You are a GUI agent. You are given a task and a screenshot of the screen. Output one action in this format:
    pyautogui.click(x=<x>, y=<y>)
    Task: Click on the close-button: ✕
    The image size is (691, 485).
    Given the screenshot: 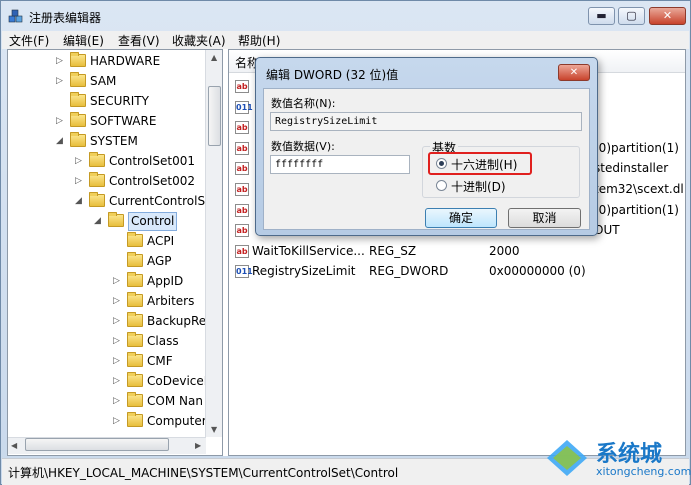 What is the action you would take?
    pyautogui.click(x=667, y=16)
    